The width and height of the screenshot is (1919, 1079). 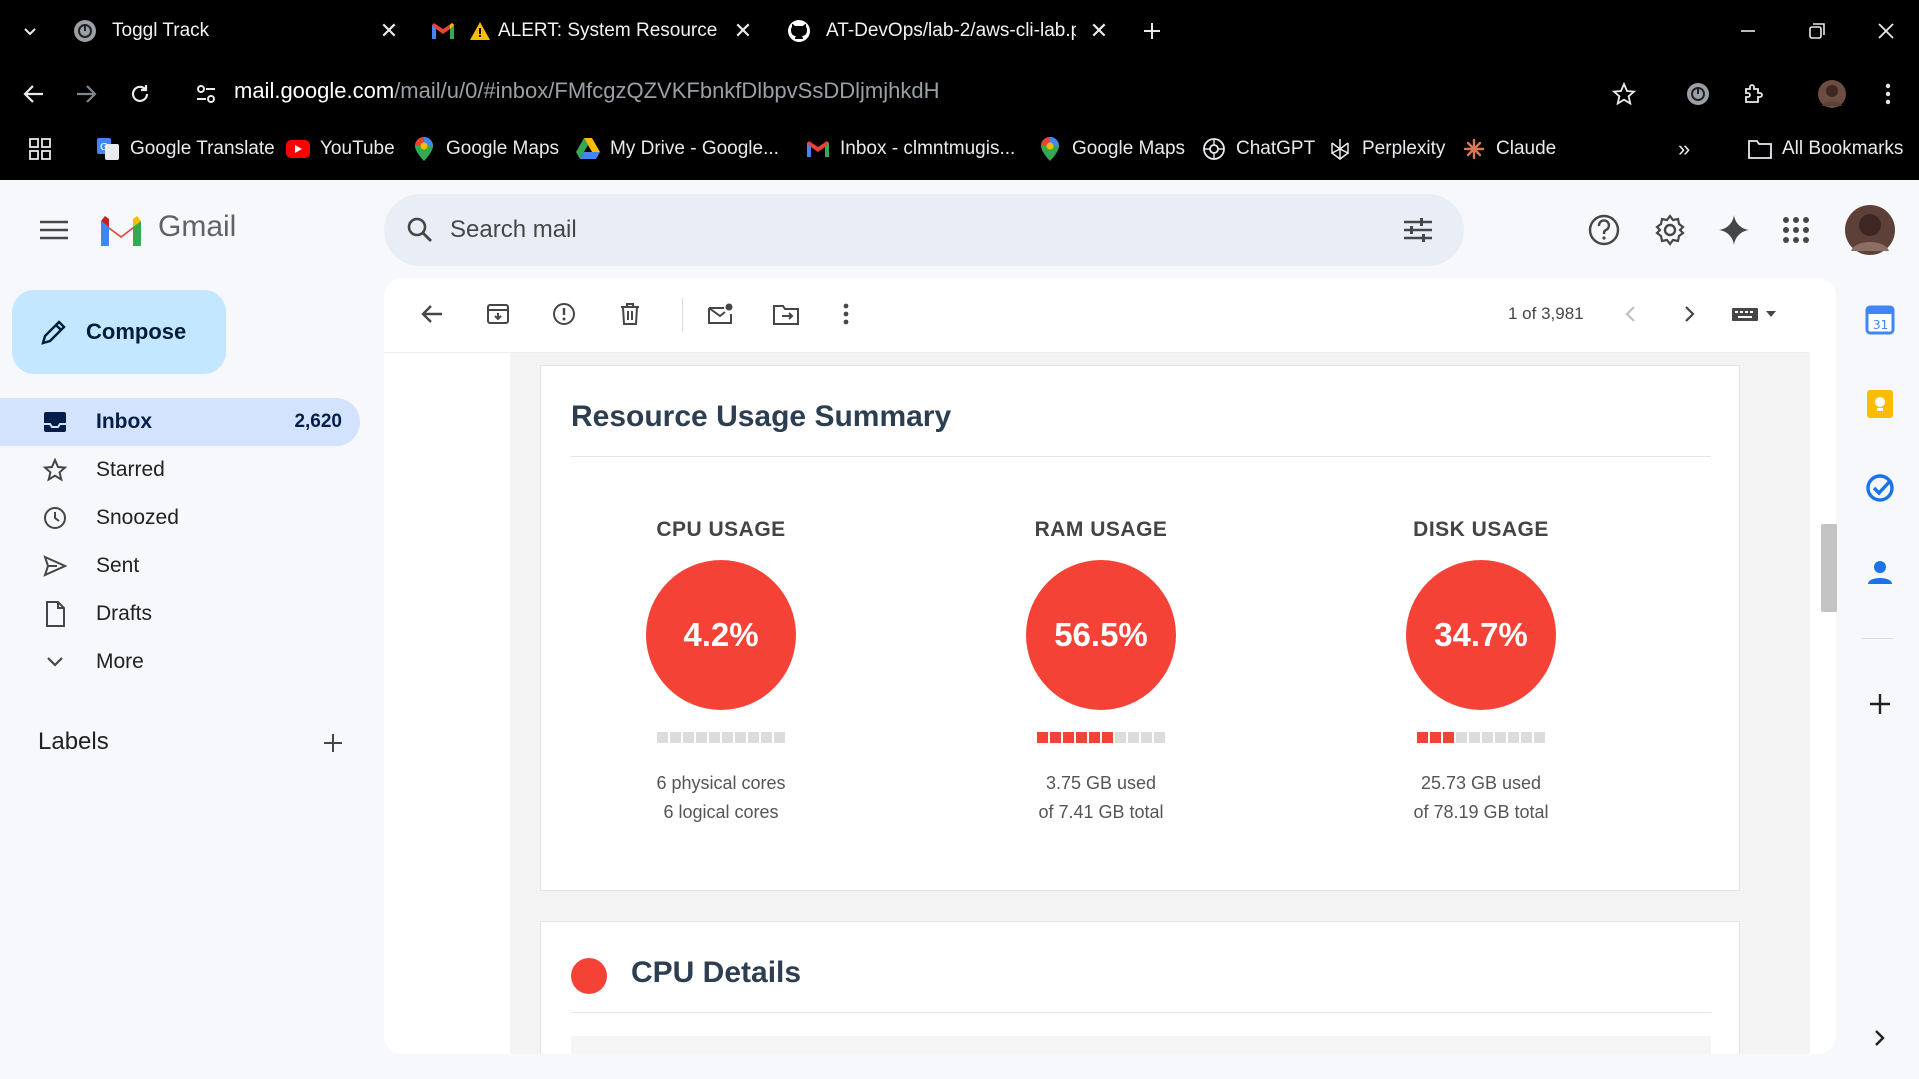 What do you see at coordinates (1880, 320) in the screenshot?
I see `calendar-icon: 31` at bounding box center [1880, 320].